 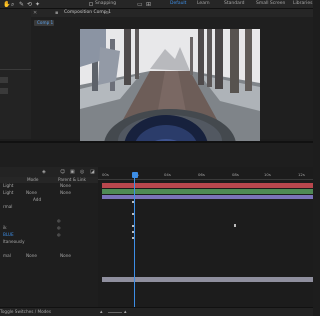 I want to click on motion-blur-icon: ◎, so click(x=82, y=172).